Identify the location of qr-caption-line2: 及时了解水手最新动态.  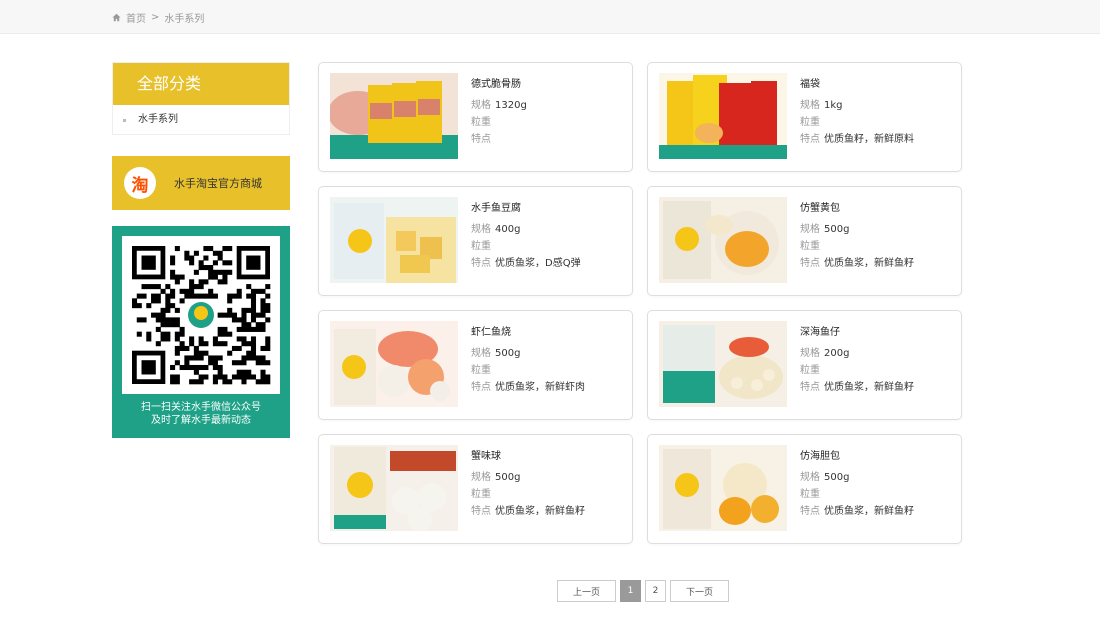
(201, 420).